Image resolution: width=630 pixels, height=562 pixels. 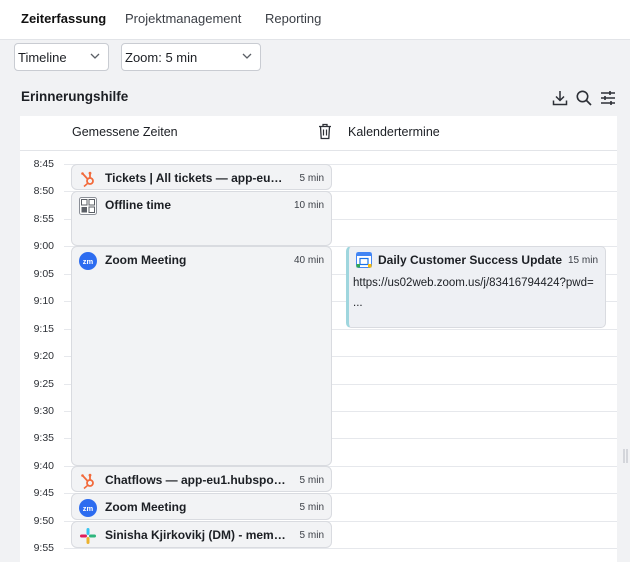 What do you see at coordinates (43, 384) in the screenshot?
I see `time-label: 9:25` at bounding box center [43, 384].